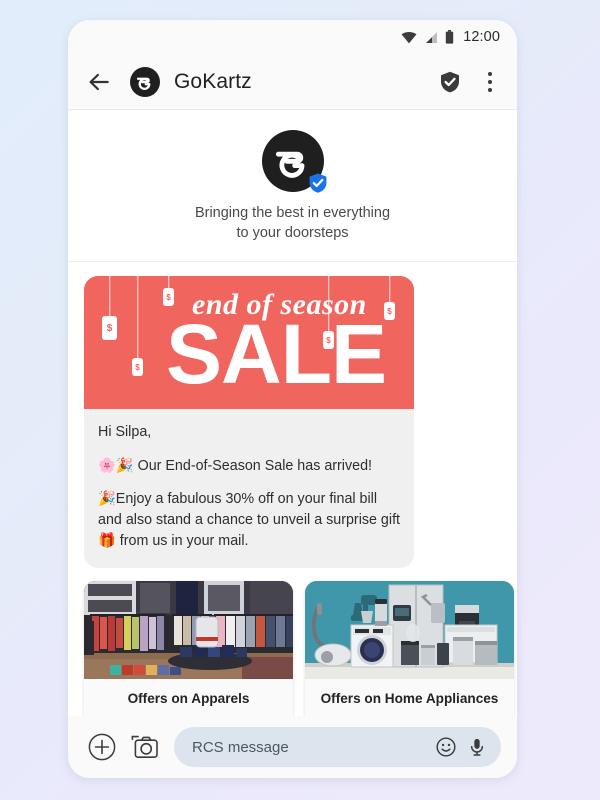 The width and height of the screenshot is (600, 800). What do you see at coordinates (213, 81) in the screenshot?
I see `page-title: GoKartz` at bounding box center [213, 81].